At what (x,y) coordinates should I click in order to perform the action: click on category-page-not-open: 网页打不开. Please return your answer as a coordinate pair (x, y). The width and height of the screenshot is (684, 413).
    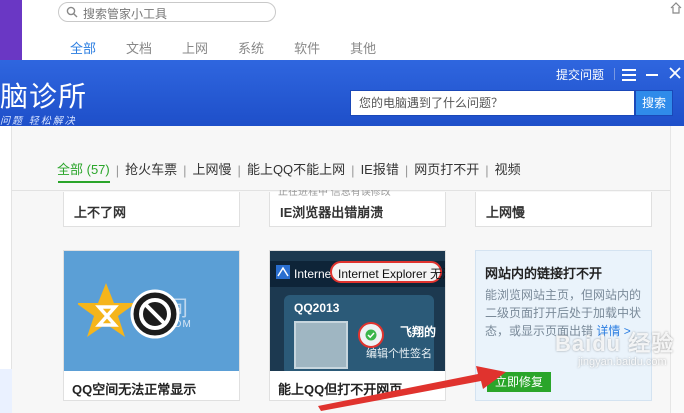
    Looking at the image, I should click on (446, 170).